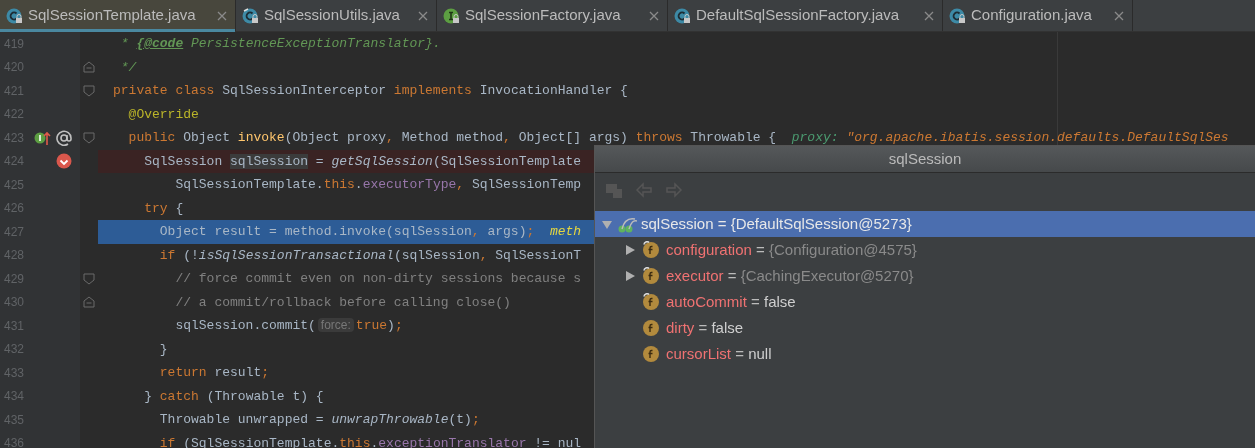 This screenshot has height=448, width=1255. Describe the element at coordinates (370, 91) in the screenshot. I see `code-line: private class SqlSessionInterceptor implements InvocationHandler {` at that location.